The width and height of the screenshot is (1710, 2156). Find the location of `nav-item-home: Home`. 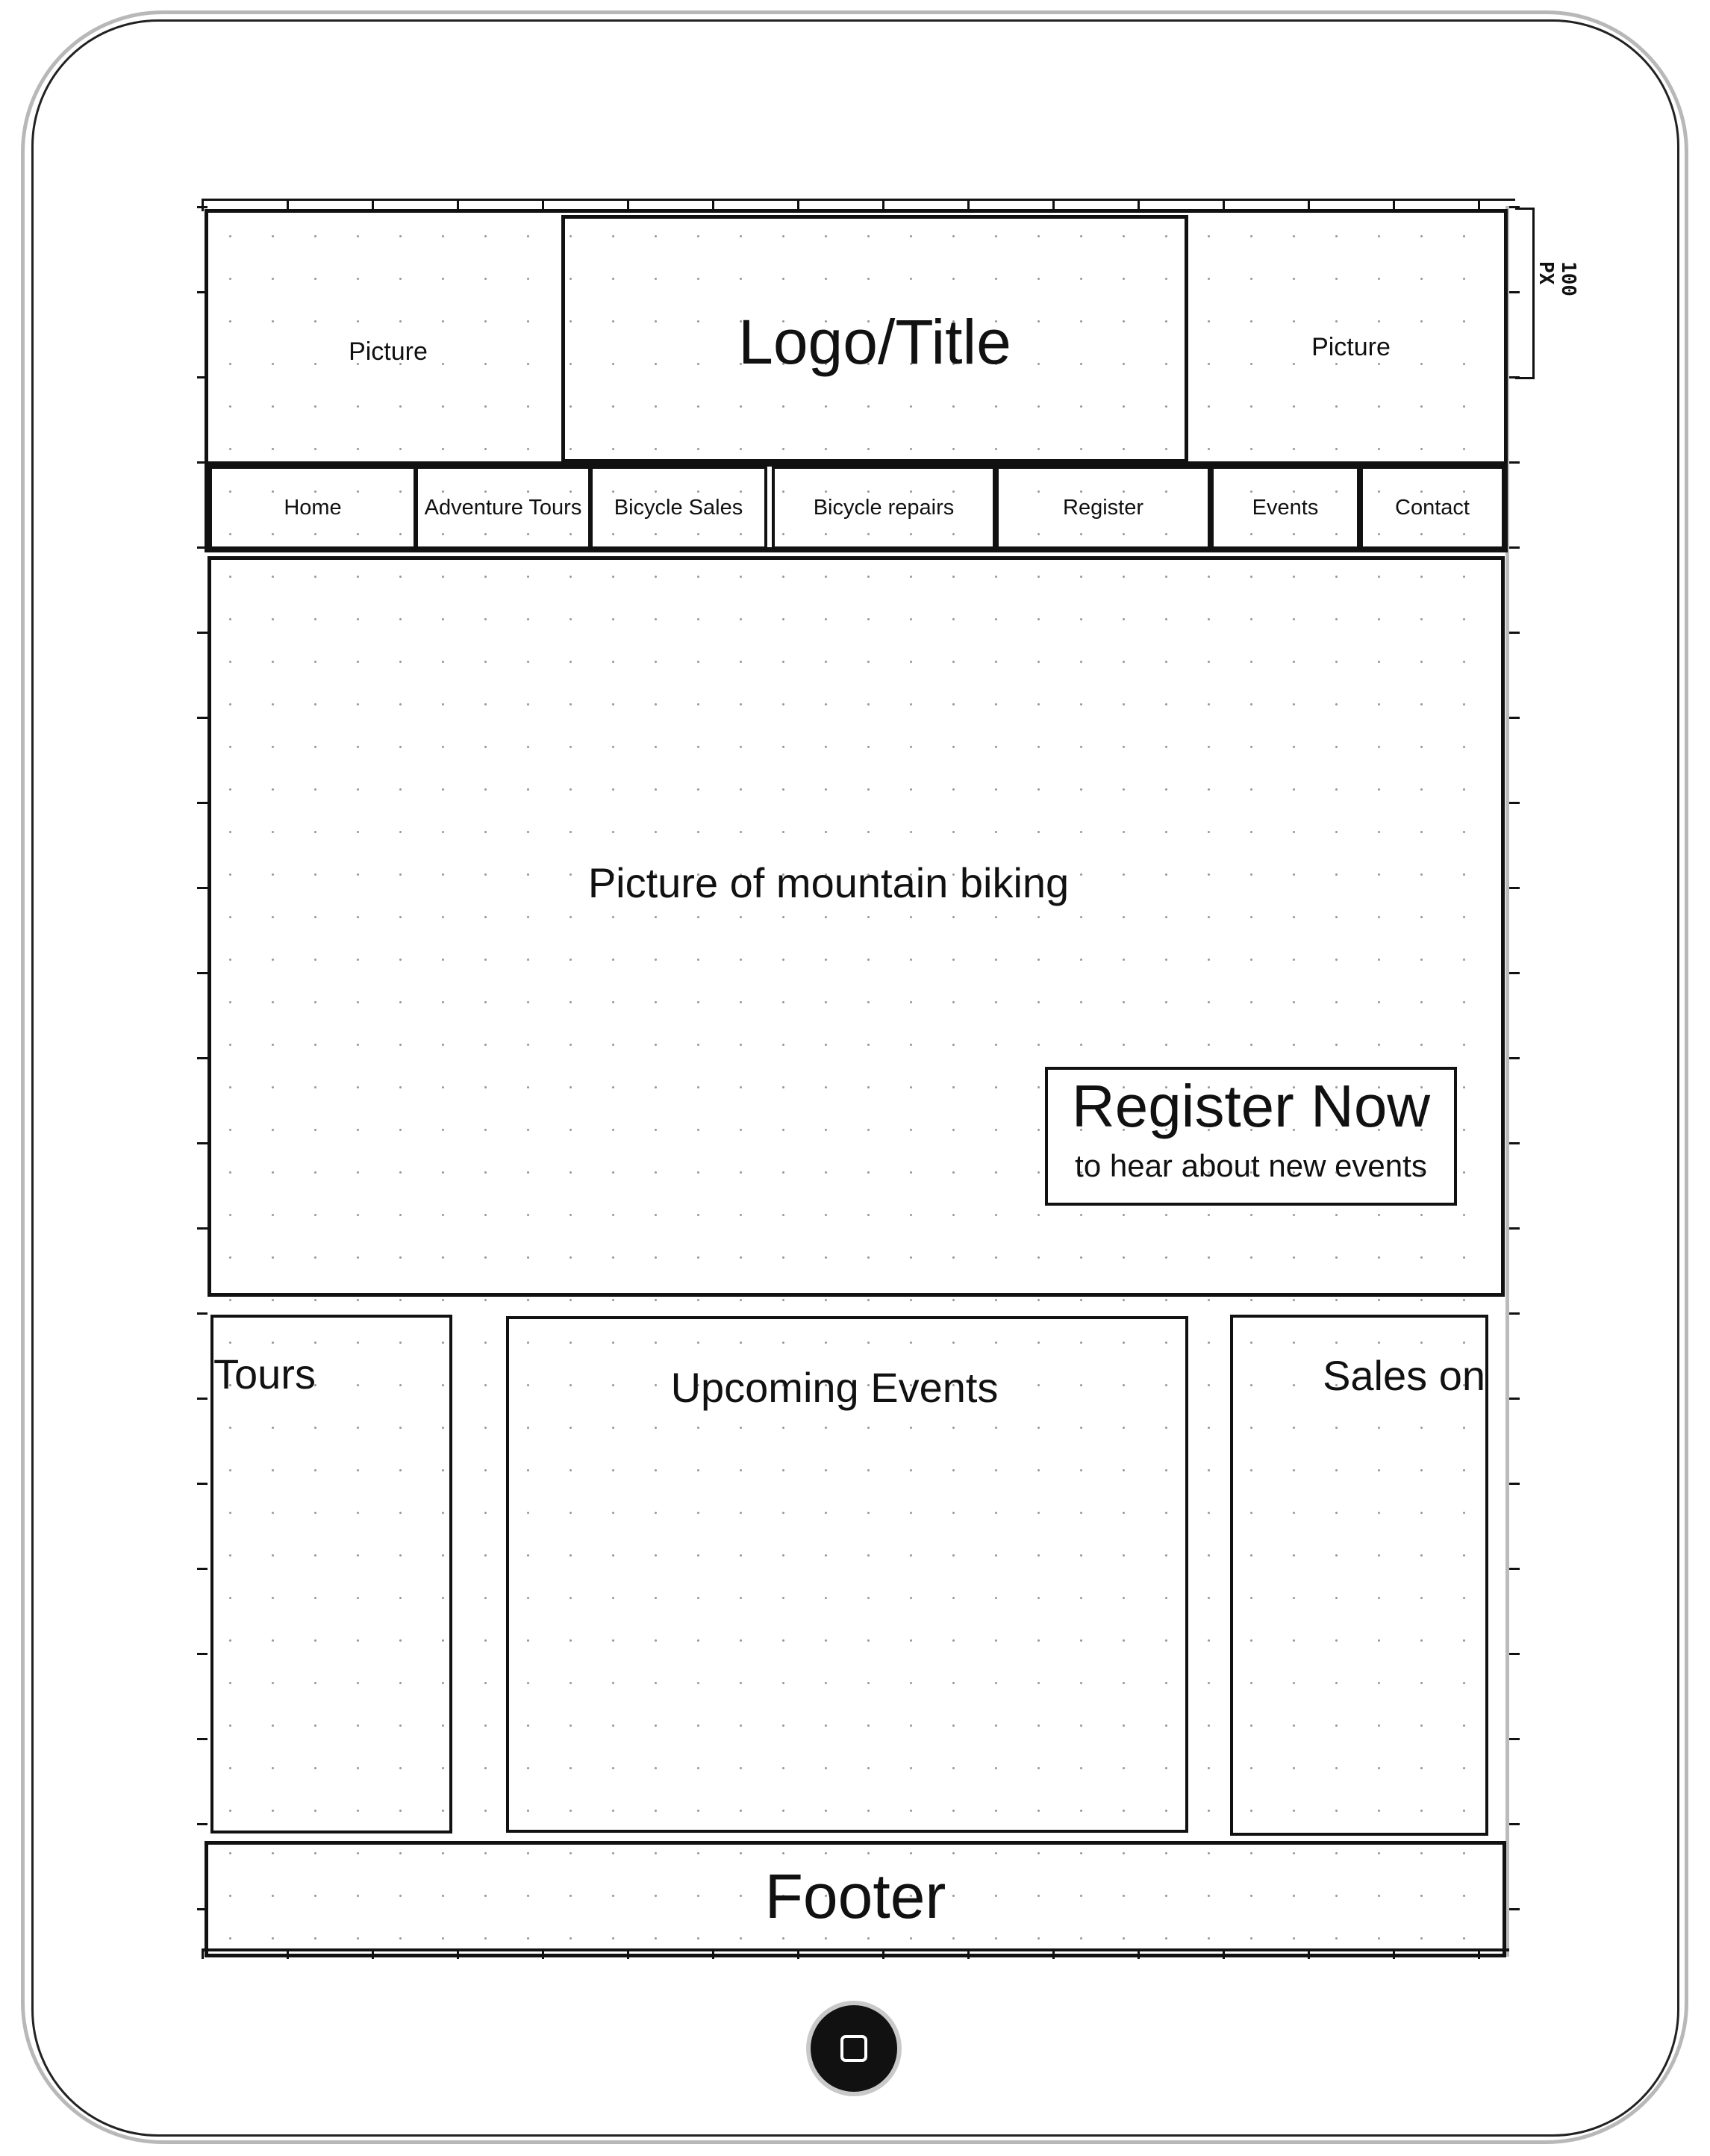

nav-item-home: Home is located at coordinates (312, 507).